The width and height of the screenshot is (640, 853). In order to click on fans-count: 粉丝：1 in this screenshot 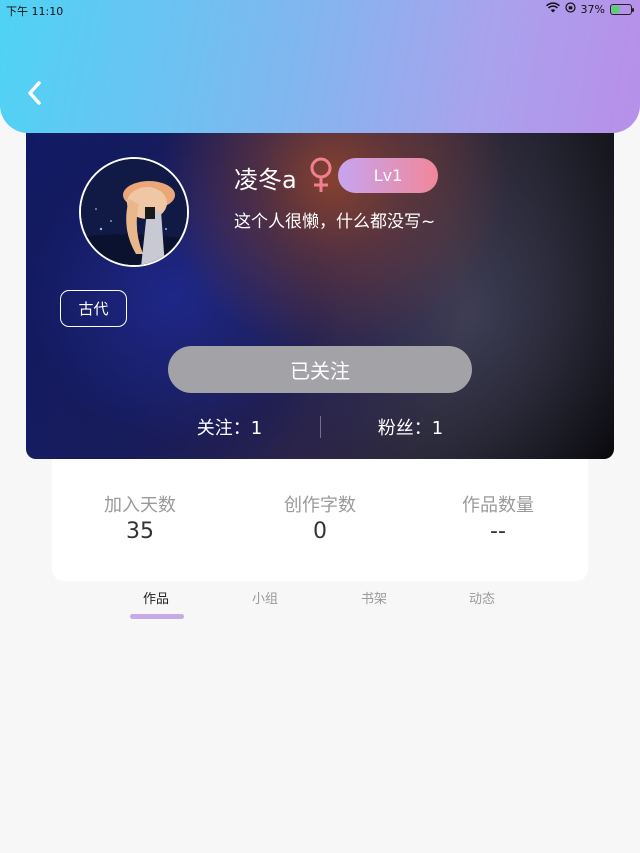, I will do `click(411, 427)`.